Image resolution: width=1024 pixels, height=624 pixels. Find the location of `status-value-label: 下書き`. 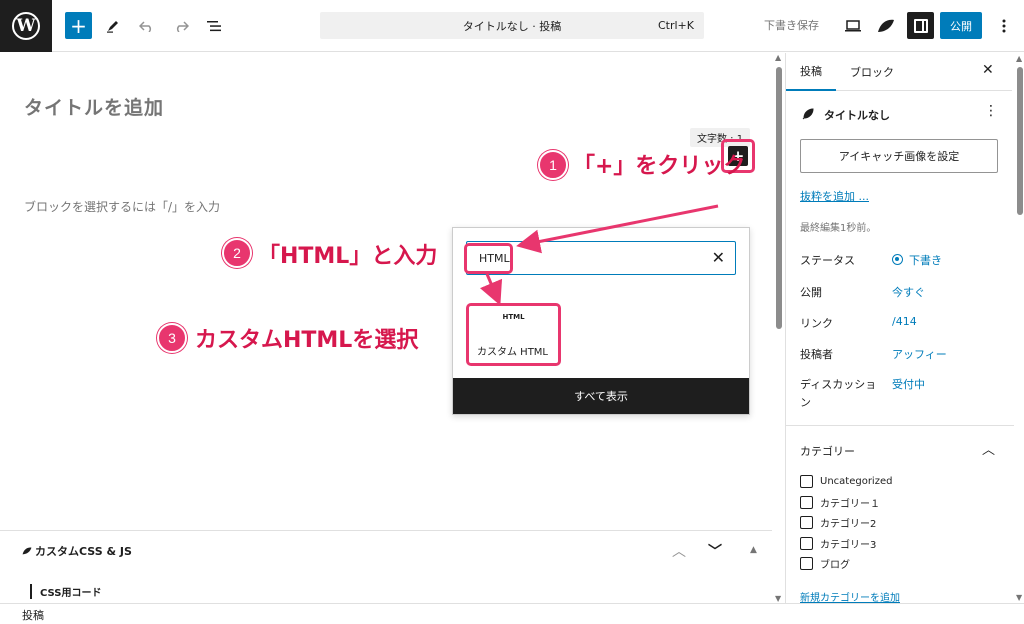

status-value-label: 下書き is located at coordinates (925, 260).